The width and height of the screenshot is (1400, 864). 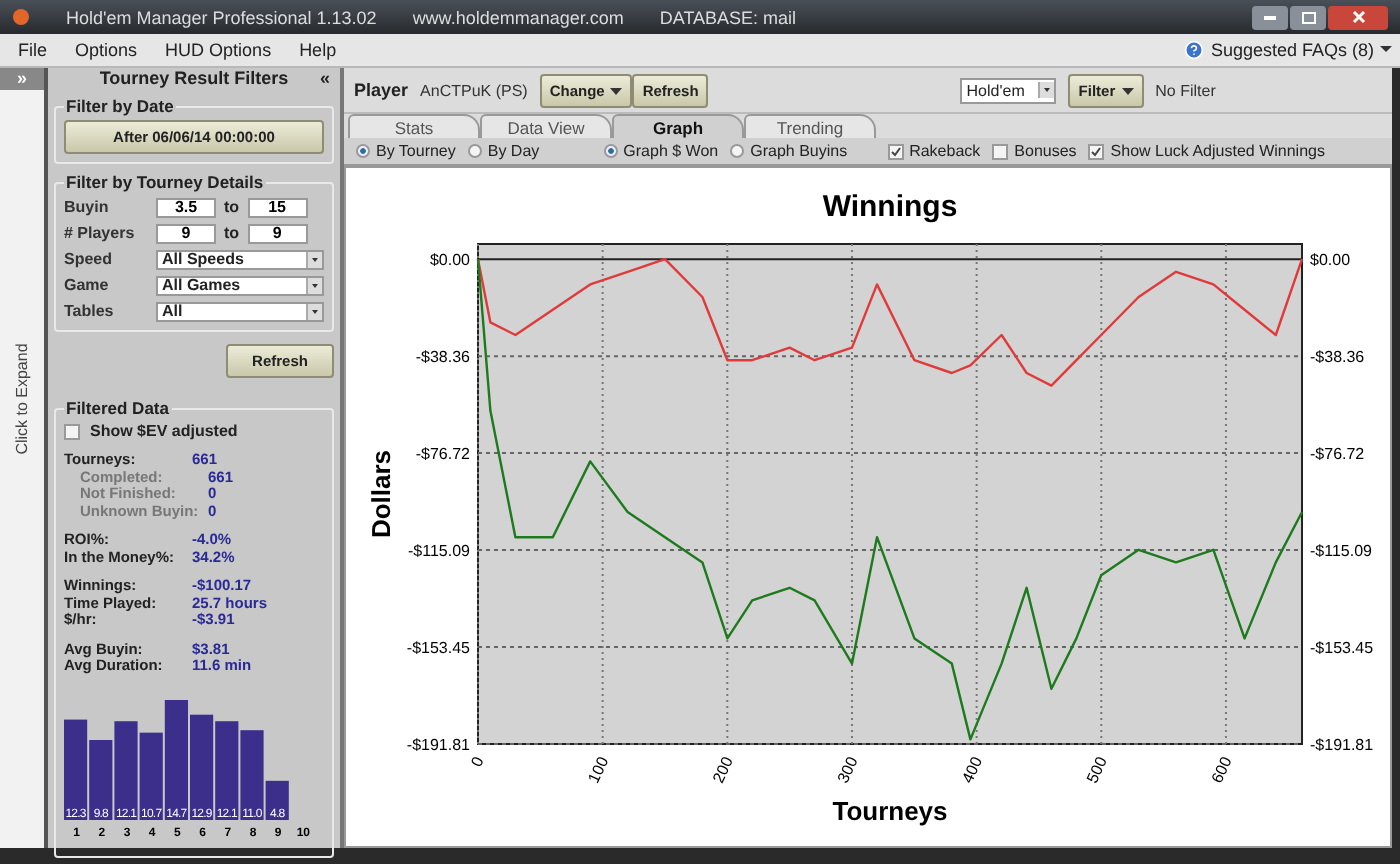 What do you see at coordinates (546, 126) in the screenshot?
I see `tab: Data View` at bounding box center [546, 126].